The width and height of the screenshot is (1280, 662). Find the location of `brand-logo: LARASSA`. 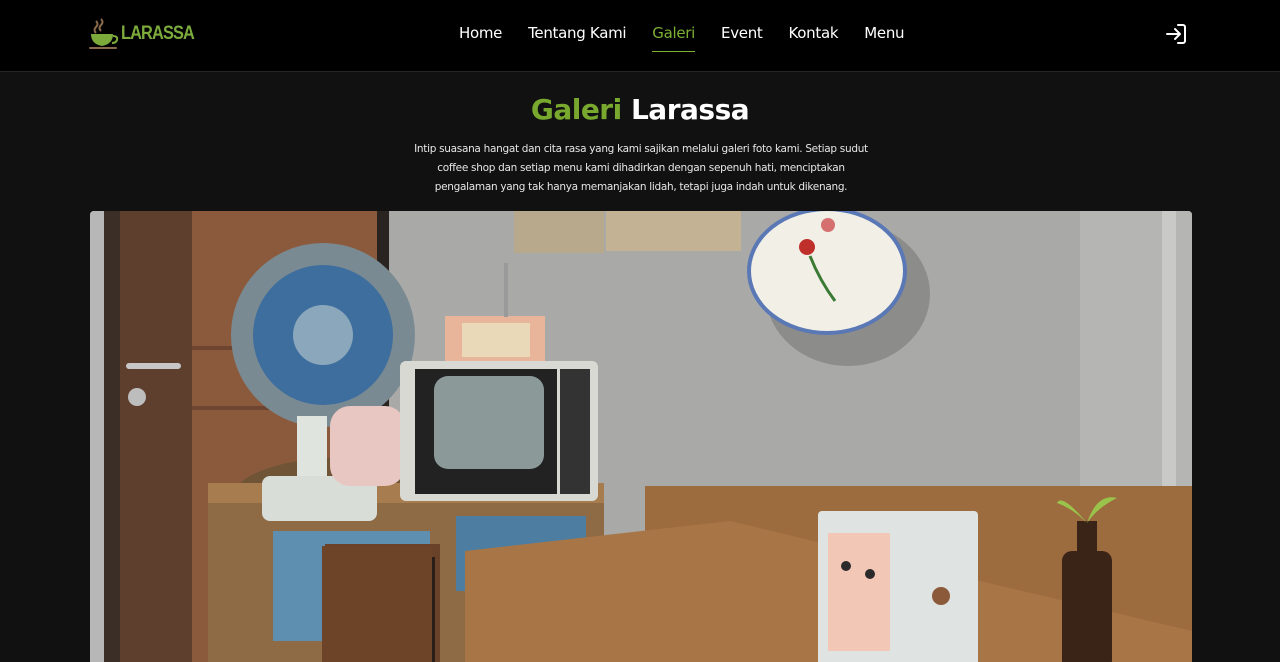

brand-logo: LARASSA is located at coordinates (147, 34).